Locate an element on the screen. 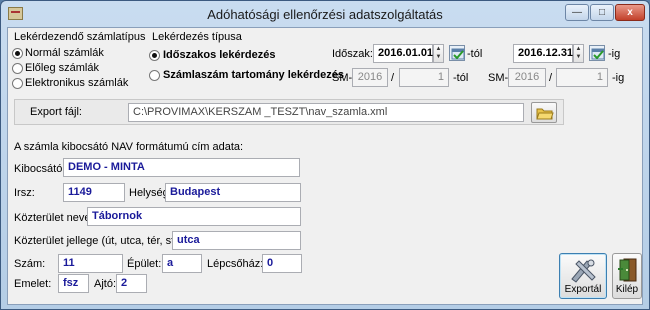 Image resolution: width=650 pixels, height=310 pixels. period-to-suffix: -ig is located at coordinates (614, 54).